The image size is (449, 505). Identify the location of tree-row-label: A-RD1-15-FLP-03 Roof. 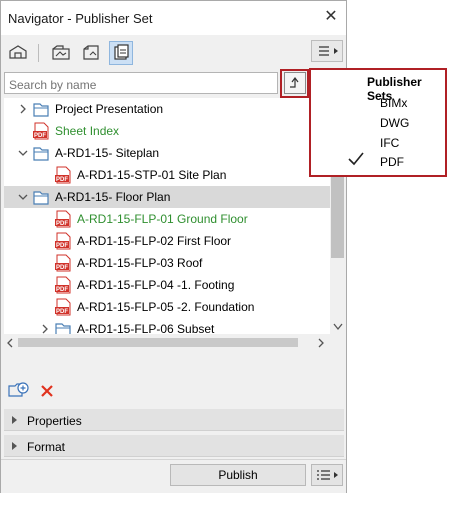
(140, 263).